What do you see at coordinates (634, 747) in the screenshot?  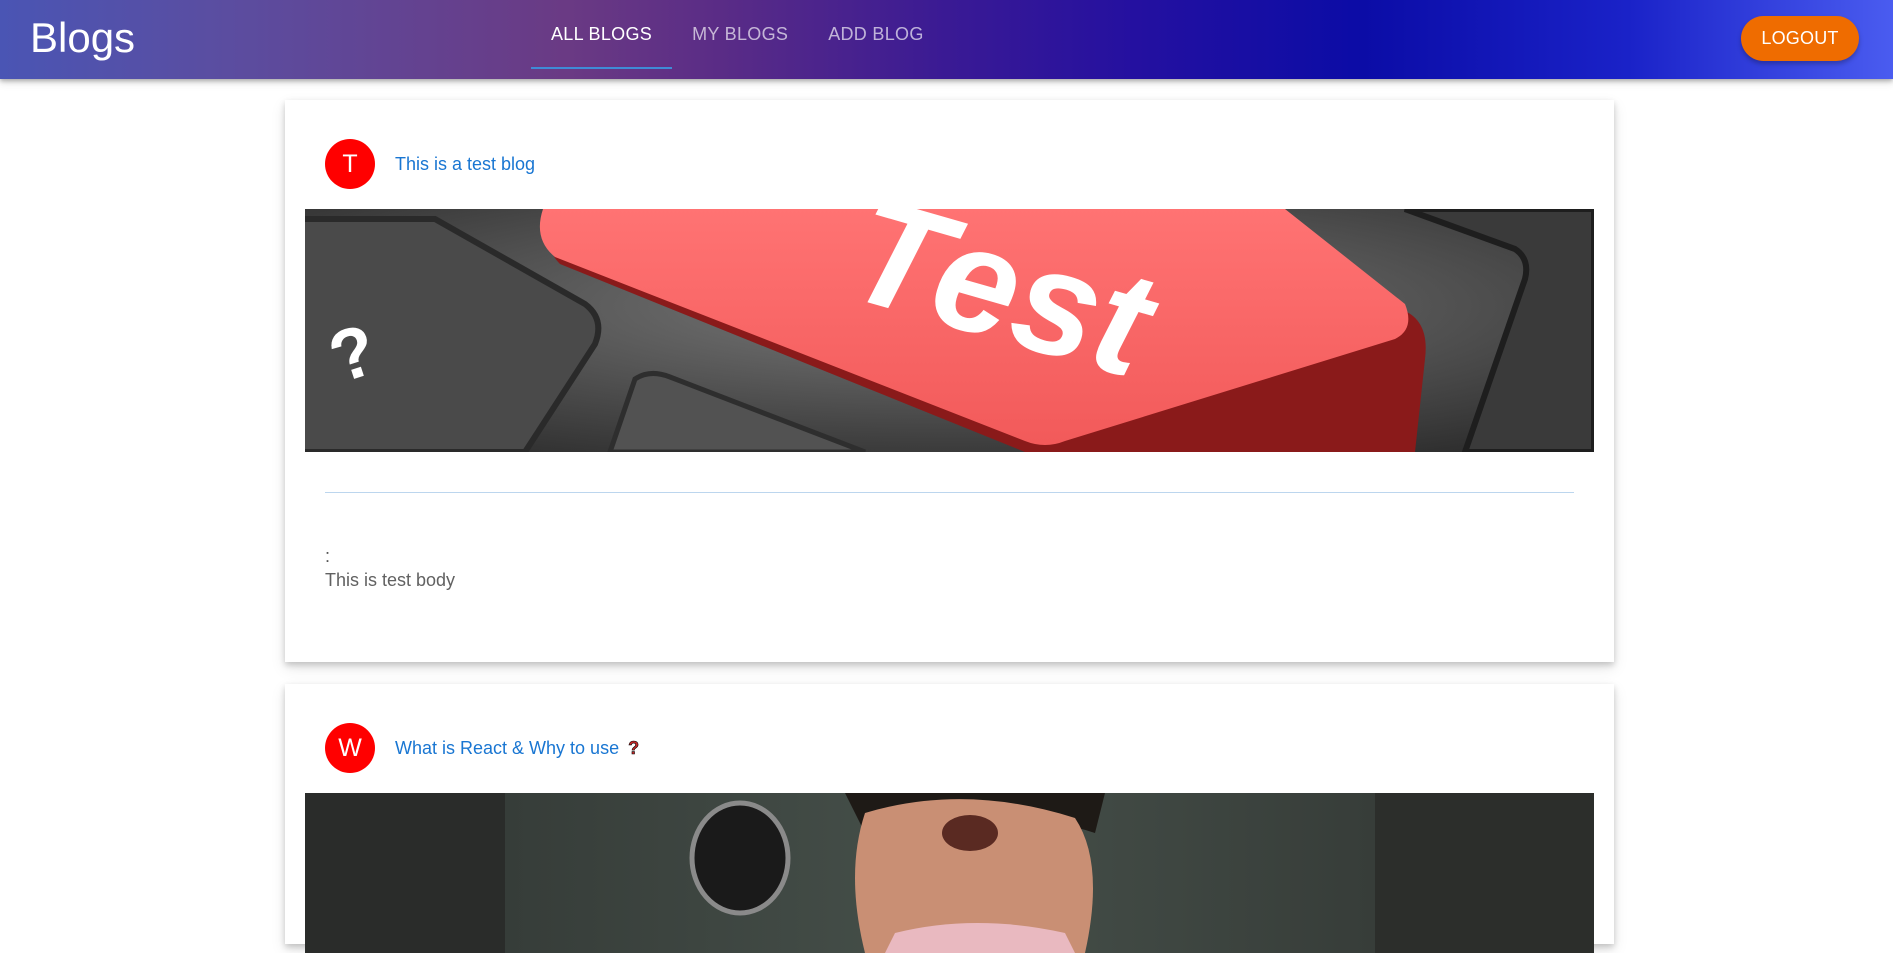 I see `question-mark-icon: ?` at bounding box center [634, 747].